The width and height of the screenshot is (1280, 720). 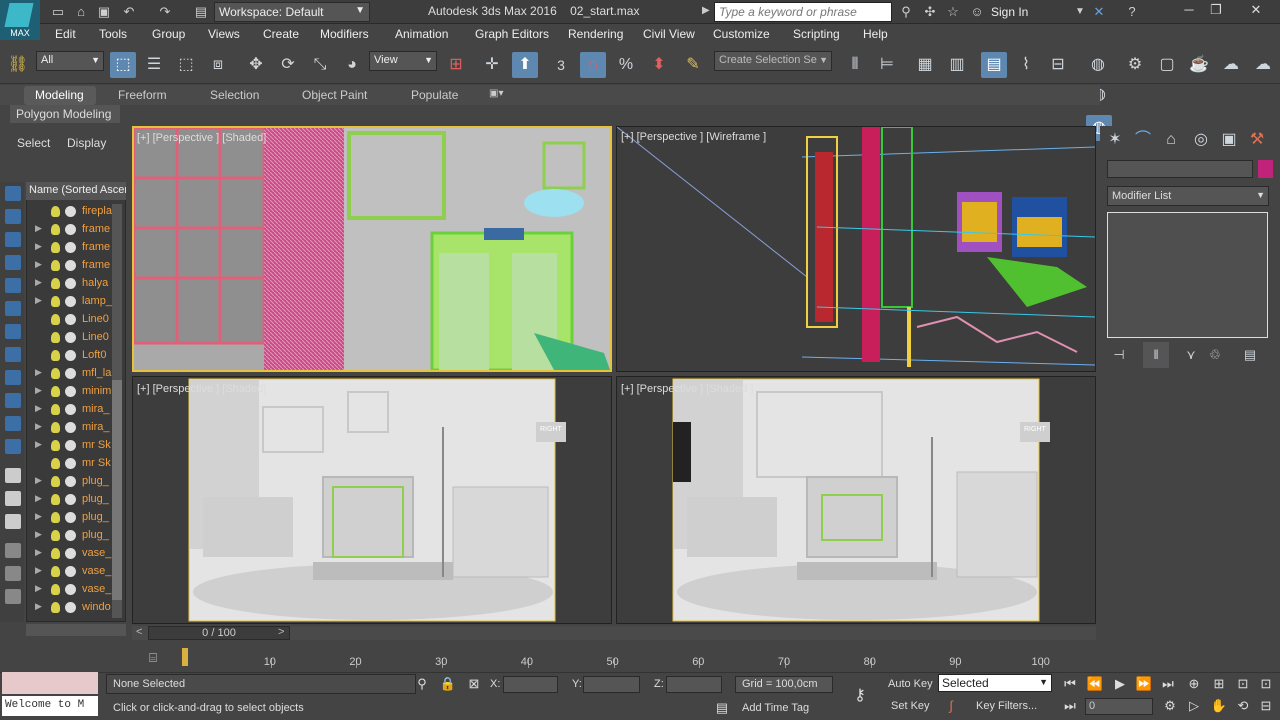 I want to click on subscription-icon: ✣, so click(x=930, y=12).